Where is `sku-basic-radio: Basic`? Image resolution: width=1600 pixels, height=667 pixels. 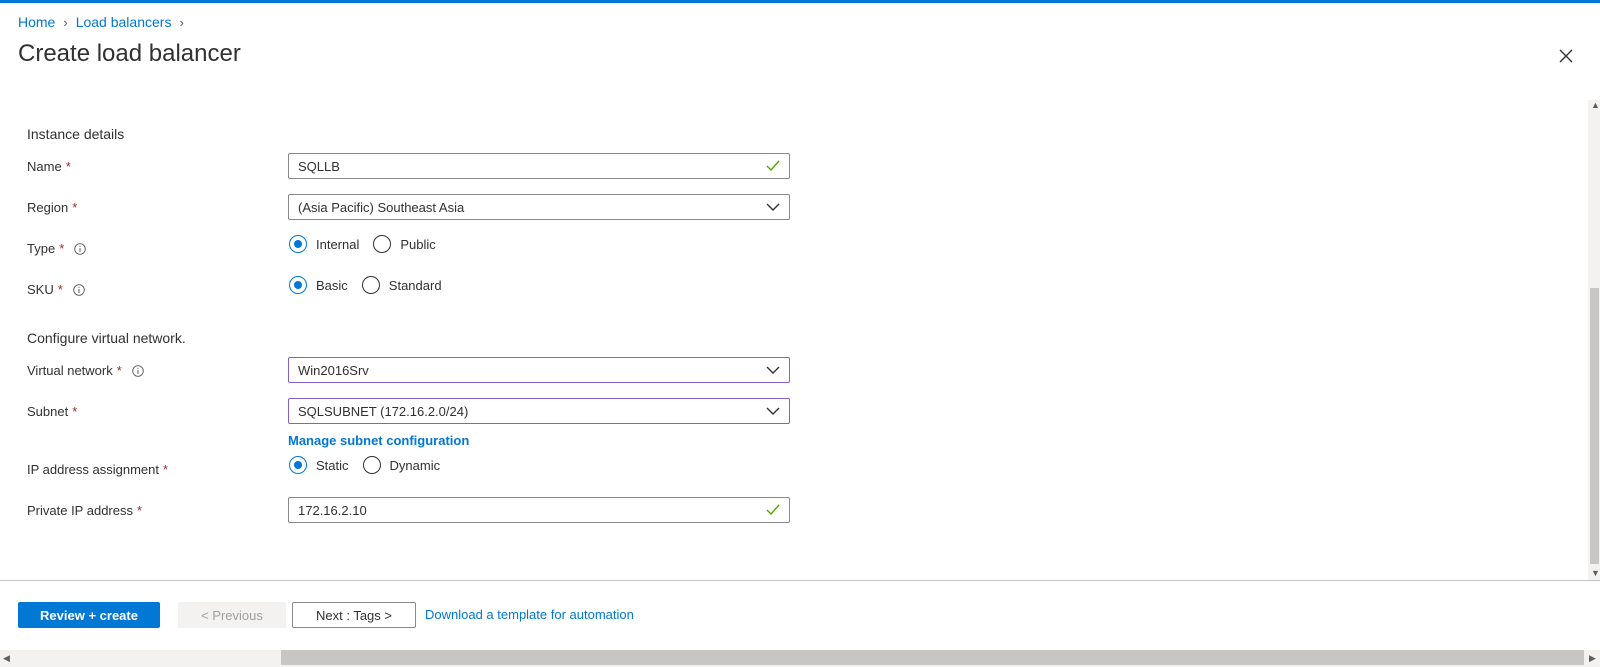 sku-basic-radio: Basic is located at coordinates (318, 285).